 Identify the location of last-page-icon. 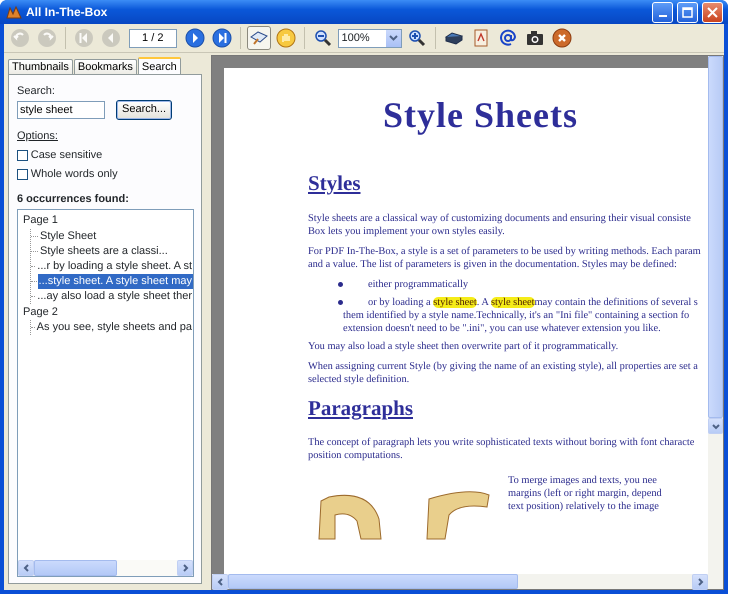
(222, 38).